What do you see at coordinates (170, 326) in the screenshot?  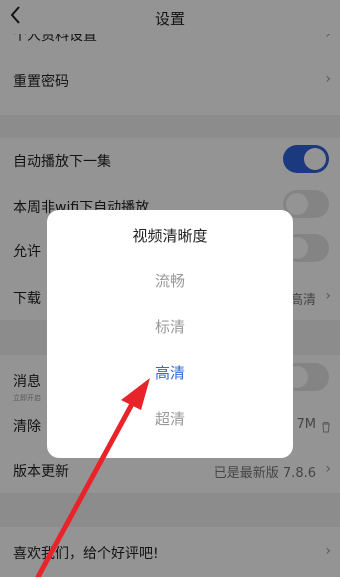 I see `quality-option-standard: 标清` at bounding box center [170, 326].